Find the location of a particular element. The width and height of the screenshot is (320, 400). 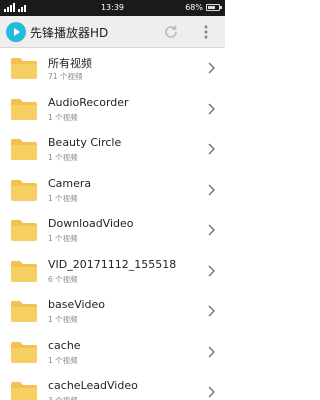

folder-name: baseVideo is located at coordinates (77, 304).